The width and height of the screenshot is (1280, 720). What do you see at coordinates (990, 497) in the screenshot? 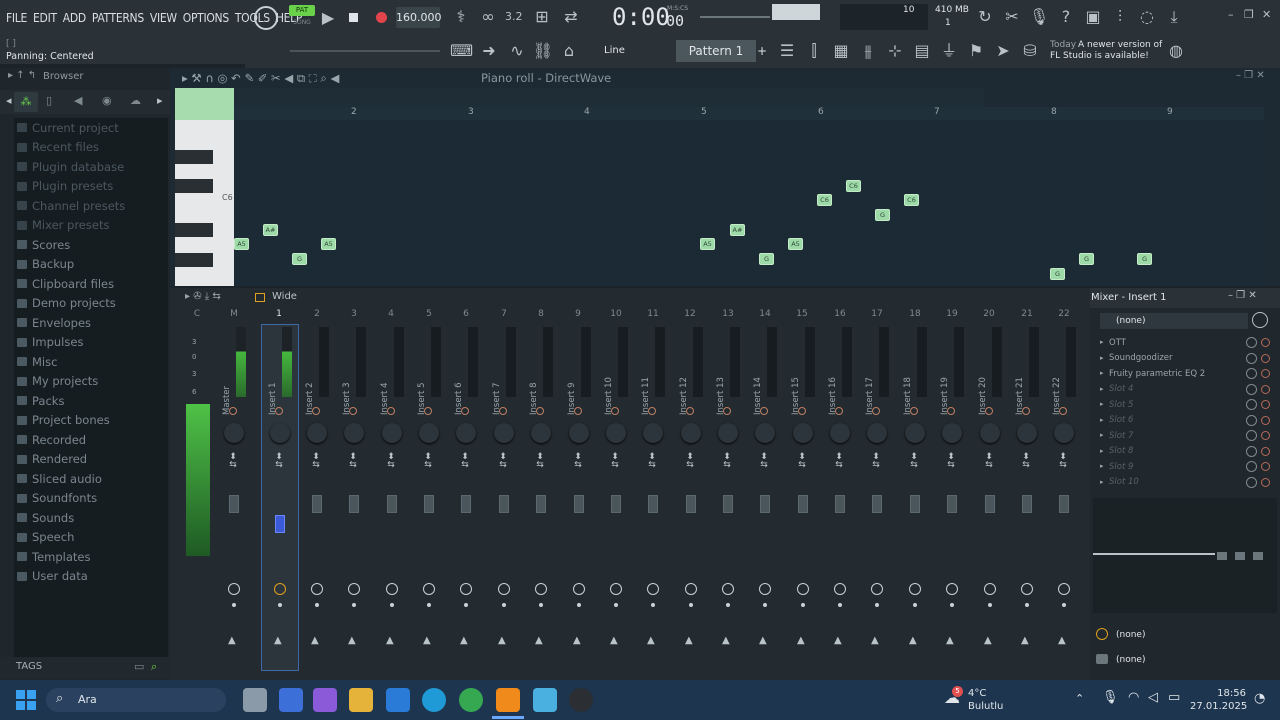
I see `mixer-strip: Insert 20 ⬍ ⇆ ▲` at bounding box center [990, 497].